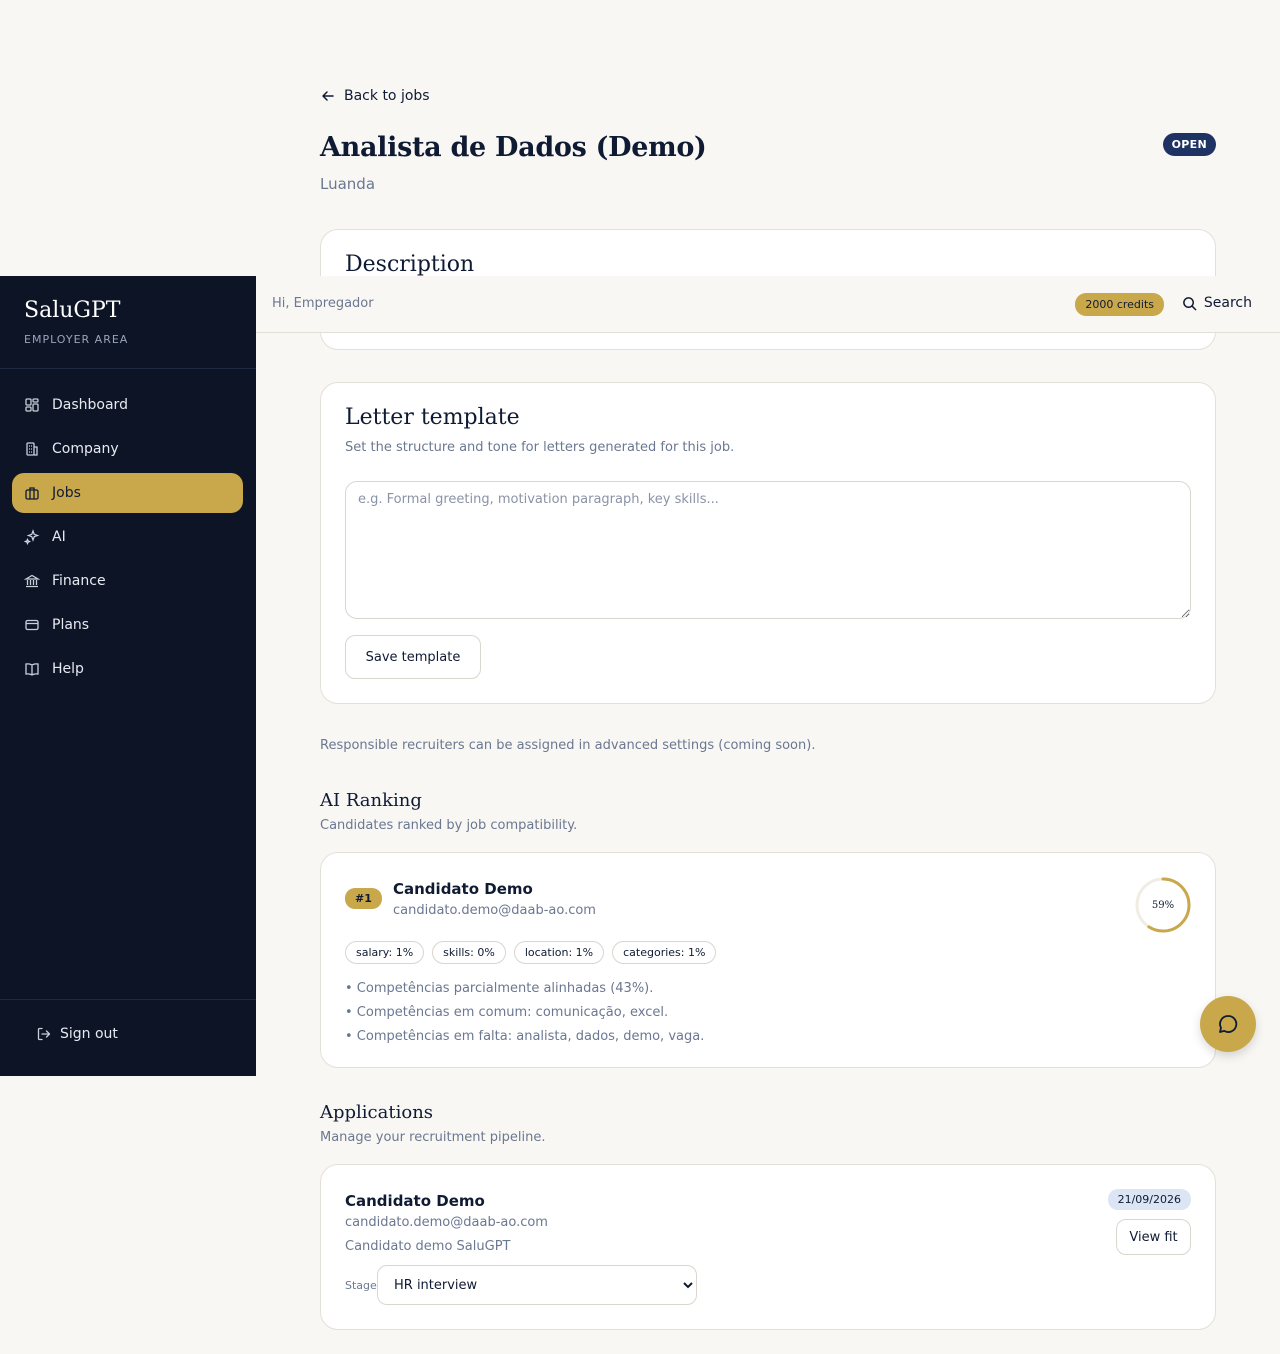 The image size is (1280, 1354). What do you see at coordinates (32, 405) in the screenshot?
I see `dashboard-icon` at bounding box center [32, 405].